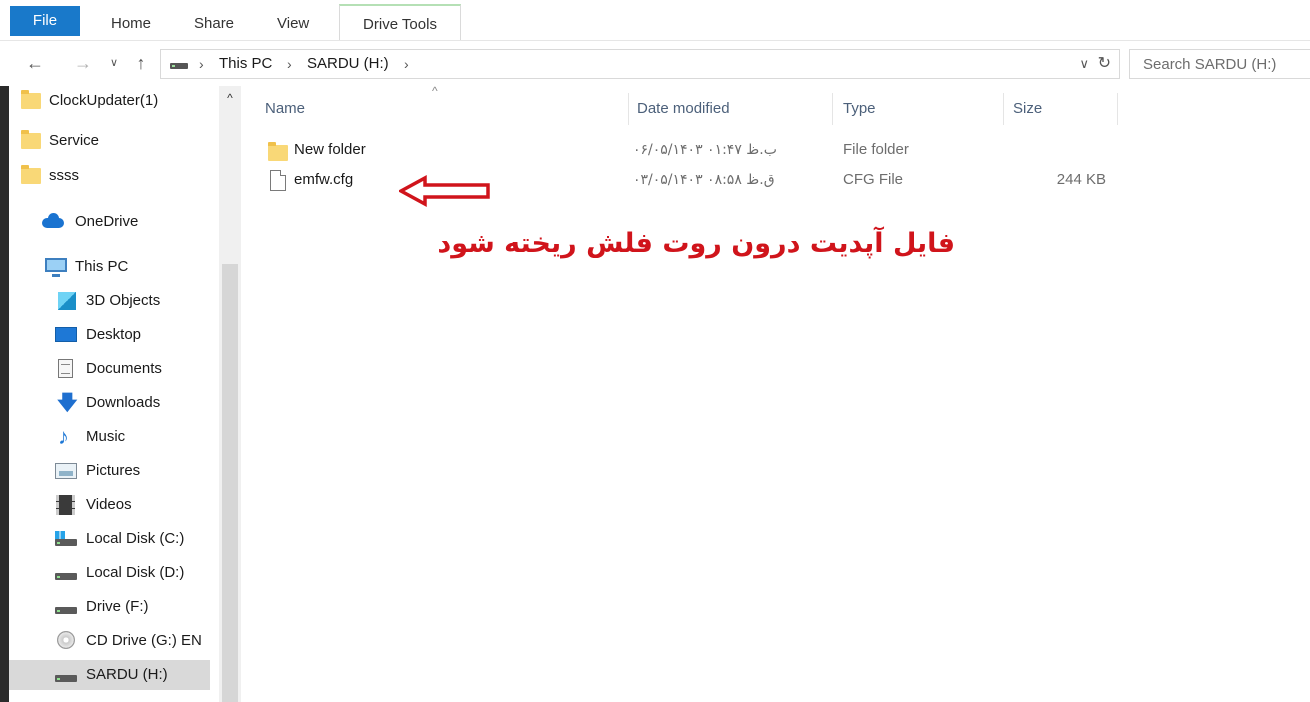 The image size is (1310, 702). I want to click on nav-item-onedrive: OneDrive, so click(109, 222).